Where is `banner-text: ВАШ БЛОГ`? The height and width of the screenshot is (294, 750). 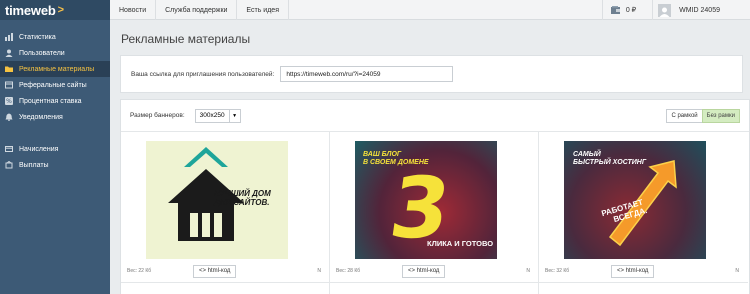
banner-text: ВАШ БЛОГ is located at coordinates (382, 154).